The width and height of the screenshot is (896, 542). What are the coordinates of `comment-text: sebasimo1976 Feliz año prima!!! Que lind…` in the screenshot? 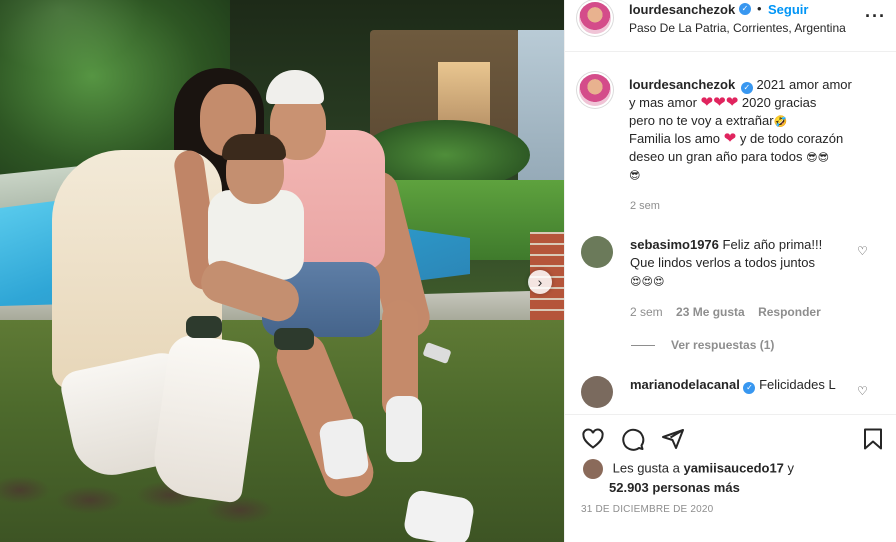 It's located at (745, 263).